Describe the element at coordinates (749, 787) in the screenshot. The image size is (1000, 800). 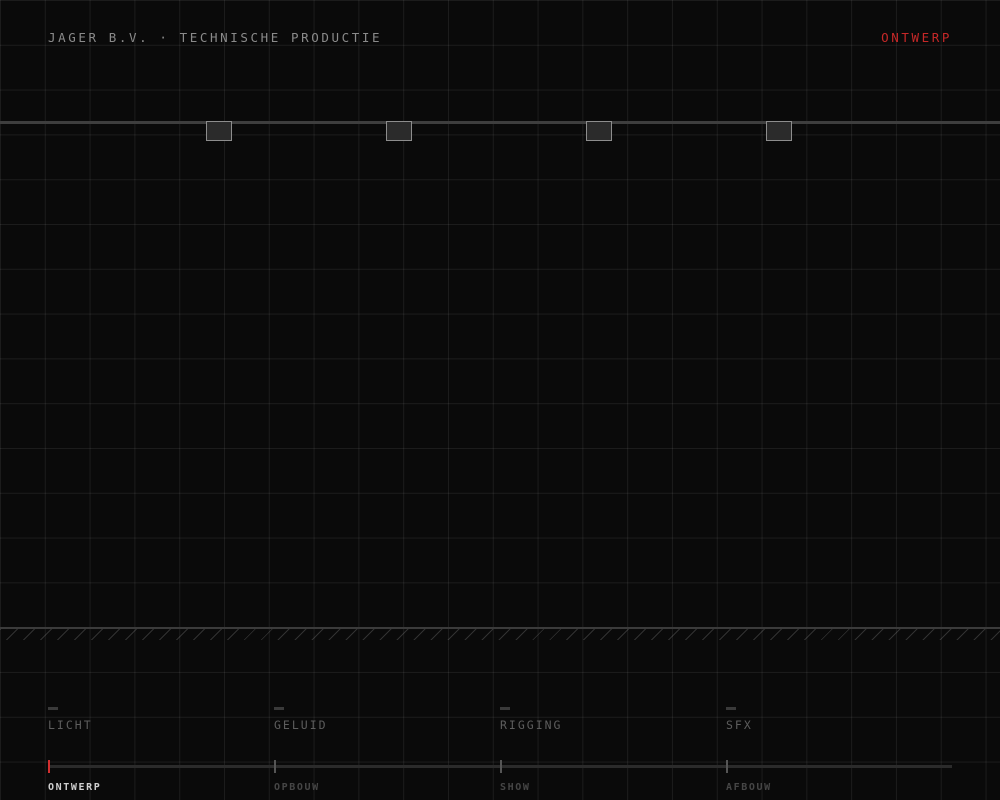
I see `phase-afbouw: AFBOUW` at that location.